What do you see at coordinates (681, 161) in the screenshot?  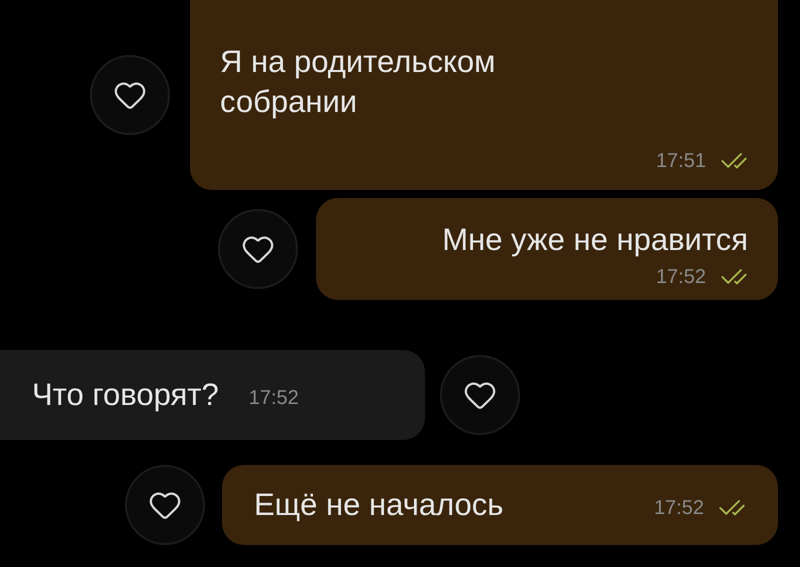 I see `message-time: 17:51` at bounding box center [681, 161].